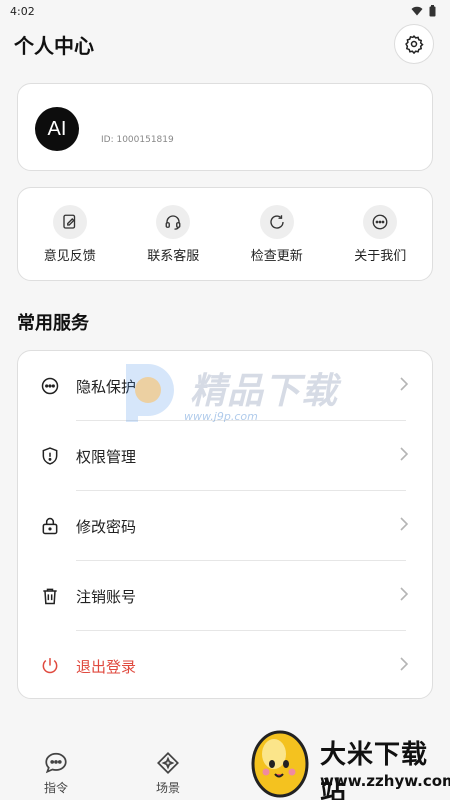 The width and height of the screenshot is (450, 800). Describe the element at coordinates (280, 764) in the screenshot. I see `egg-mascot-logo` at that location.